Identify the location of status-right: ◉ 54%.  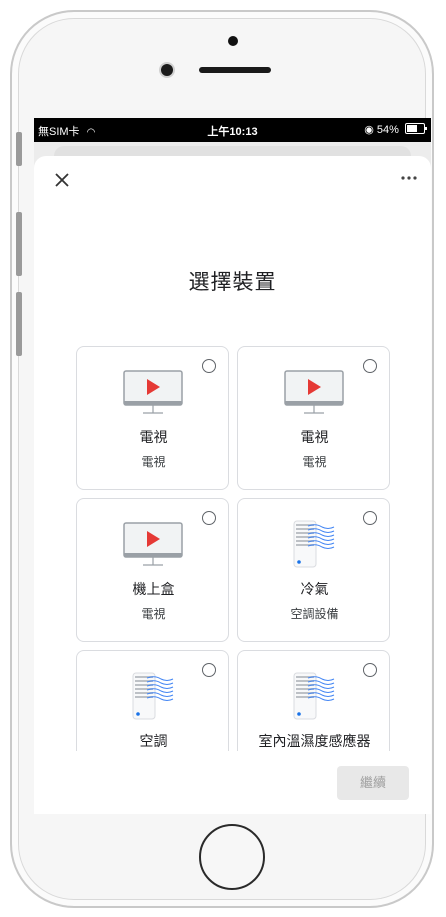
(395, 129).